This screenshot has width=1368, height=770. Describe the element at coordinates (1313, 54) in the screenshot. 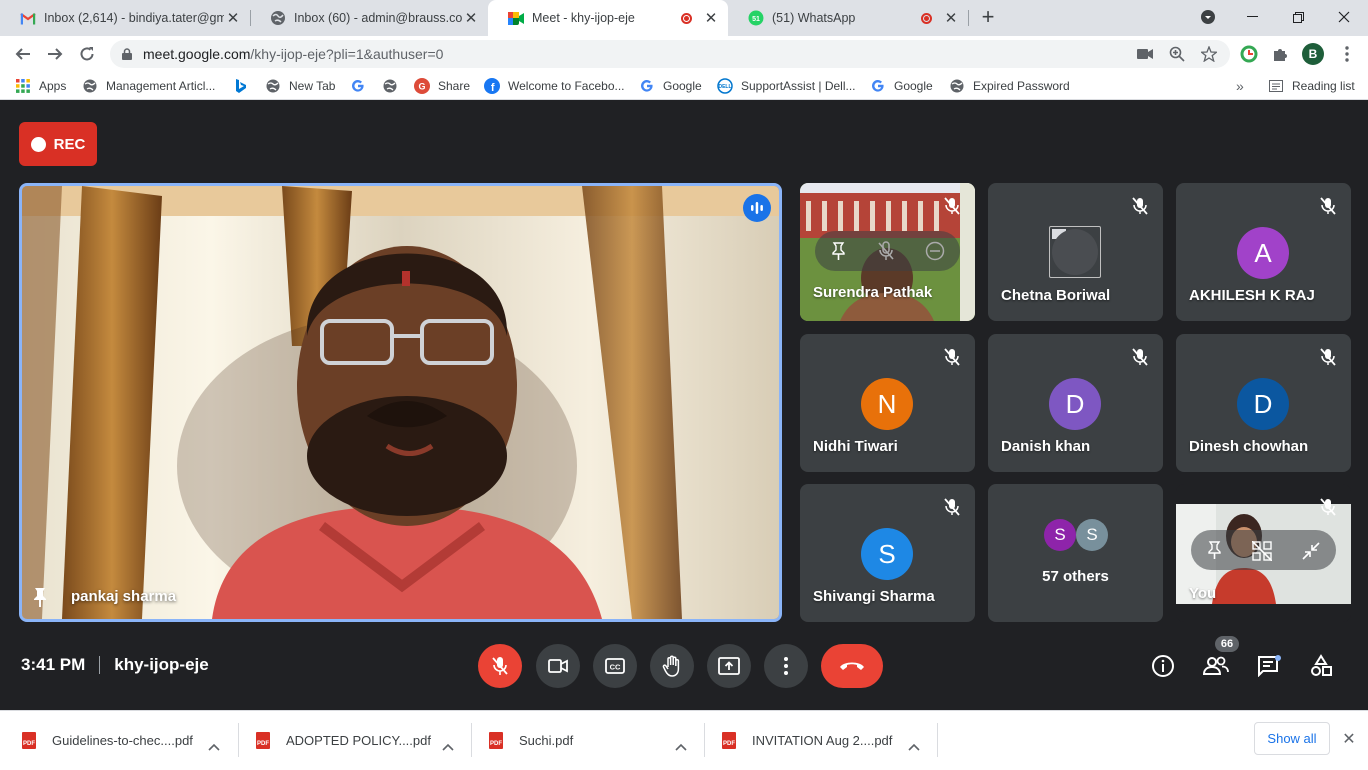

I see `profile-avatar: B` at that location.